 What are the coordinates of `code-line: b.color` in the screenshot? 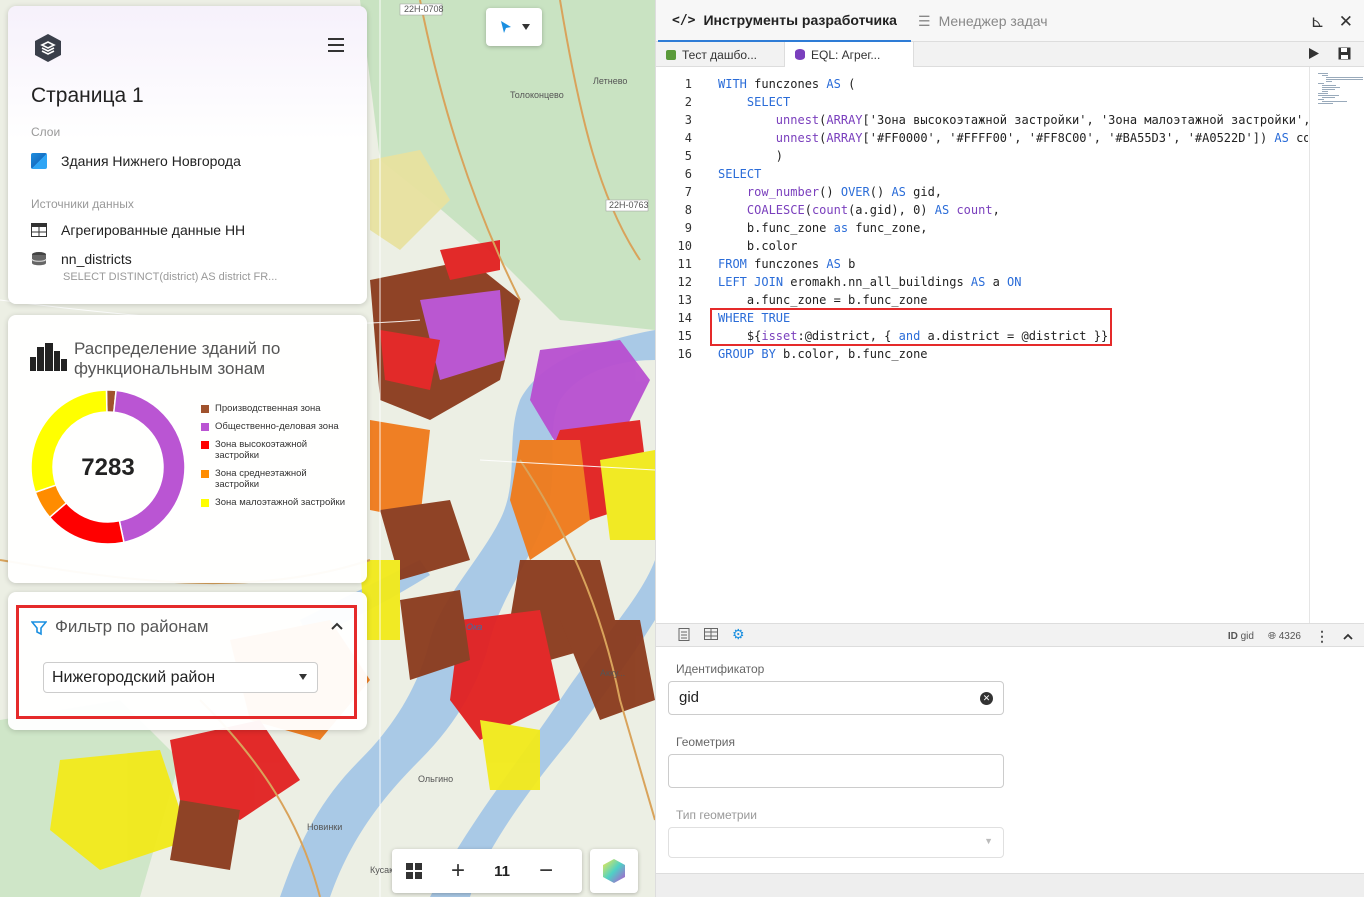 It's located at (758, 246).